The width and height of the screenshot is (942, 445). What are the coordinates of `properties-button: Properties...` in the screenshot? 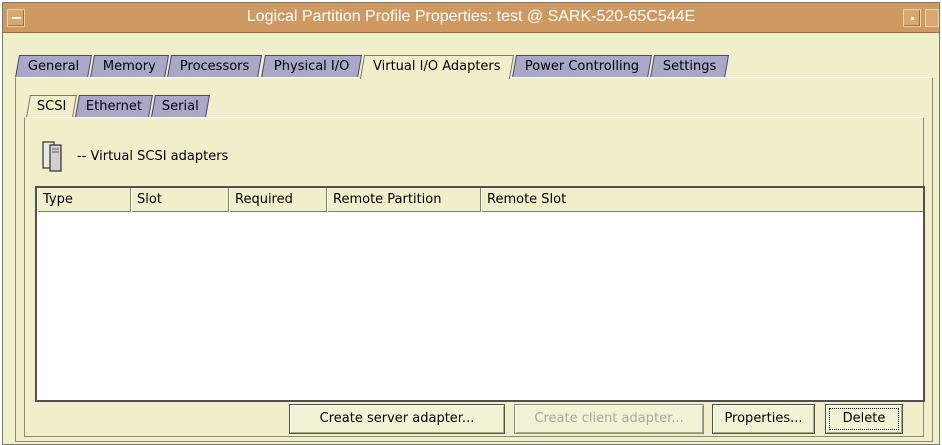 It's located at (763, 419).